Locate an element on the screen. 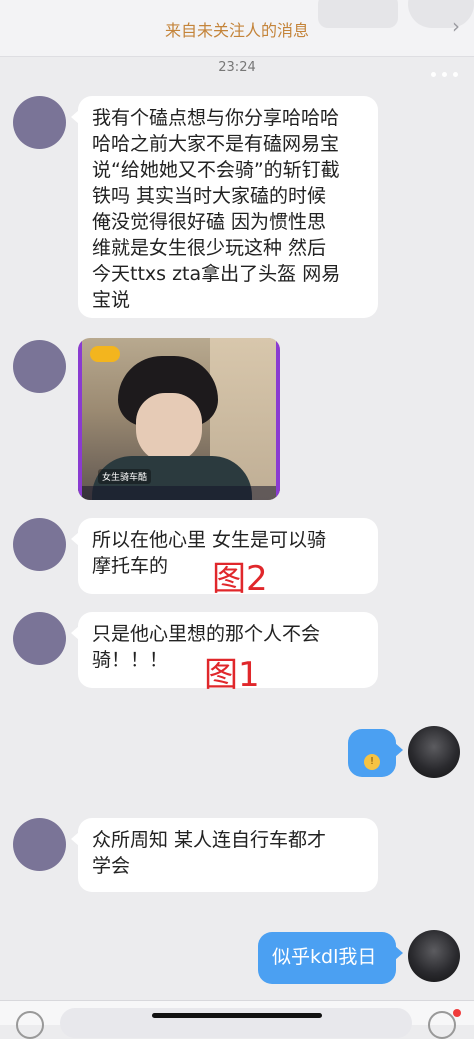 This screenshot has height=1039, width=474. home-indicator is located at coordinates (237, 1015).